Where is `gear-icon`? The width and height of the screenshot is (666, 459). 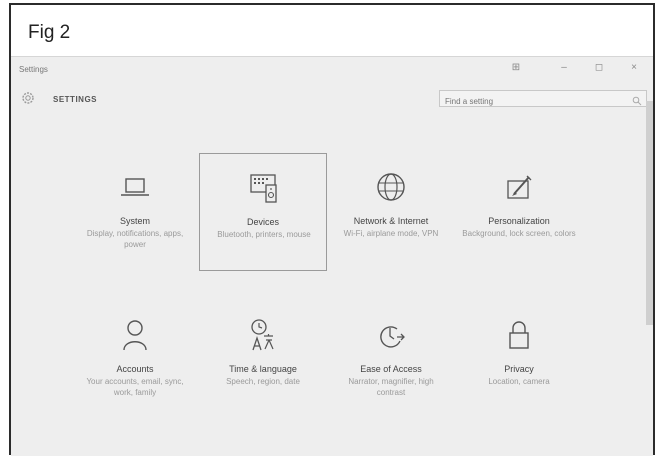
gear-icon is located at coordinates (28, 98).